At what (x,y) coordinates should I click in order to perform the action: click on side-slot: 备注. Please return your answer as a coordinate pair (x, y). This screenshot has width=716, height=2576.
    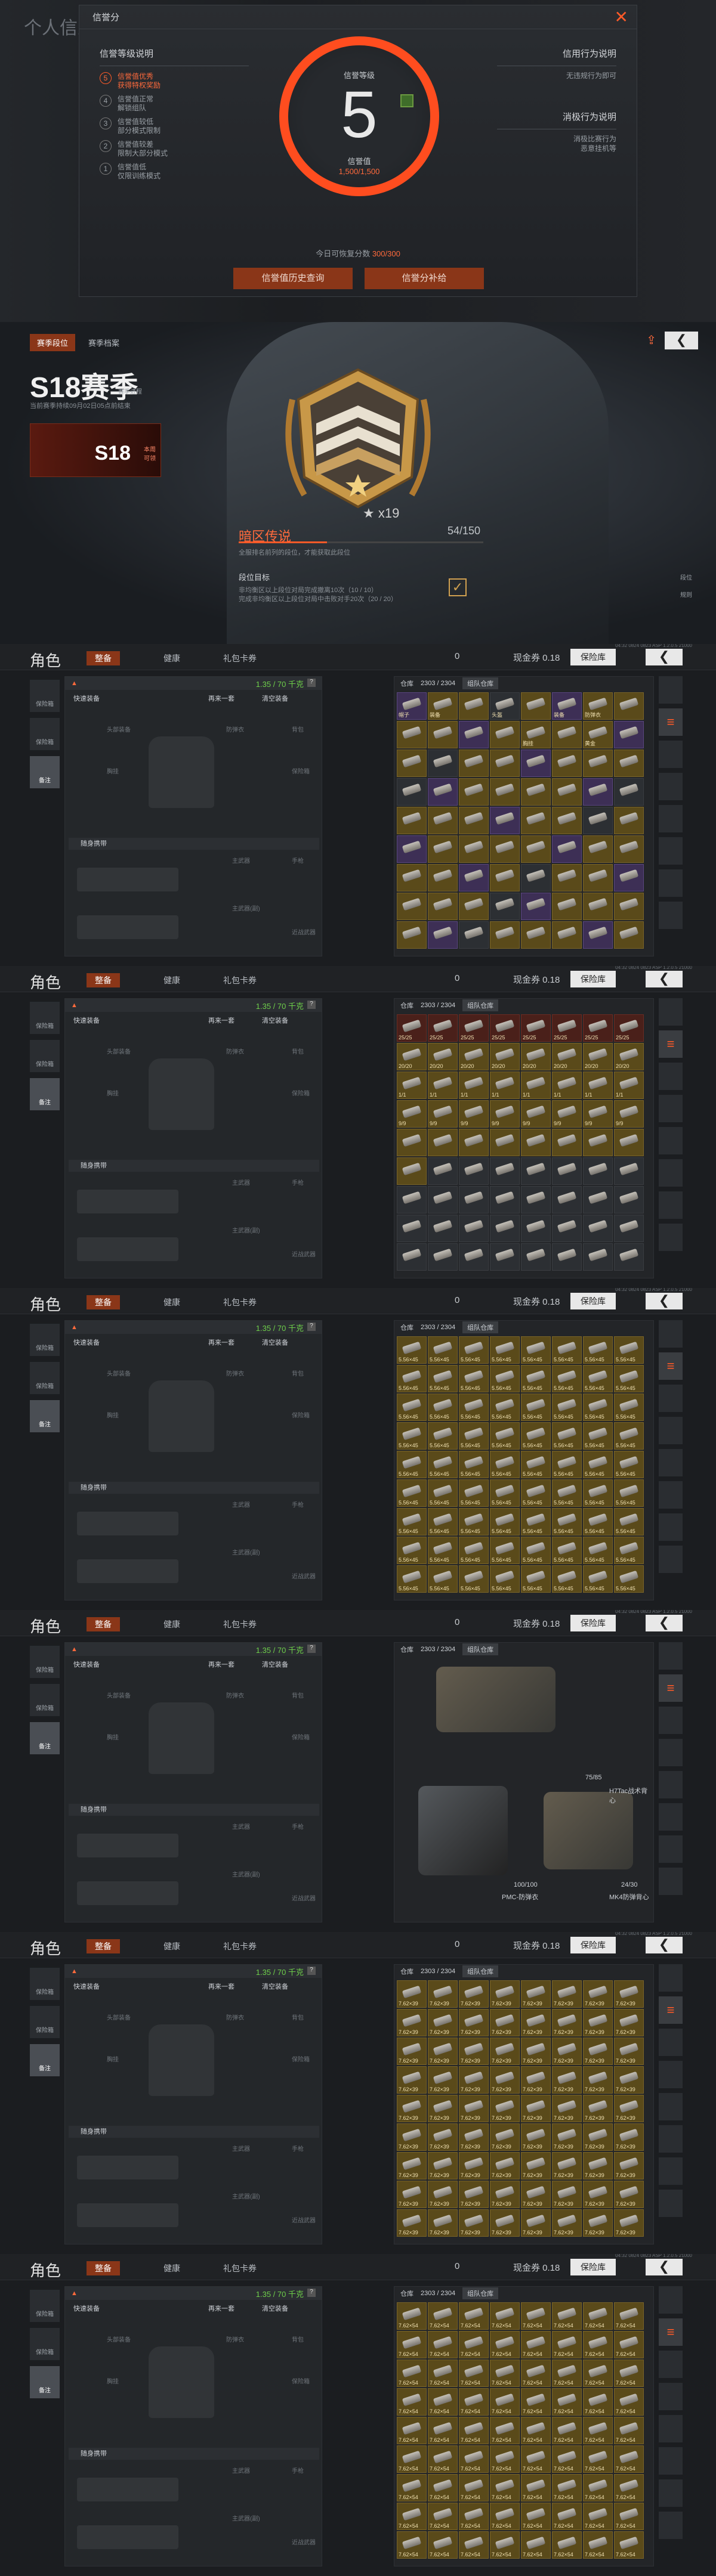
    Looking at the image, I should click on (45, 1094).